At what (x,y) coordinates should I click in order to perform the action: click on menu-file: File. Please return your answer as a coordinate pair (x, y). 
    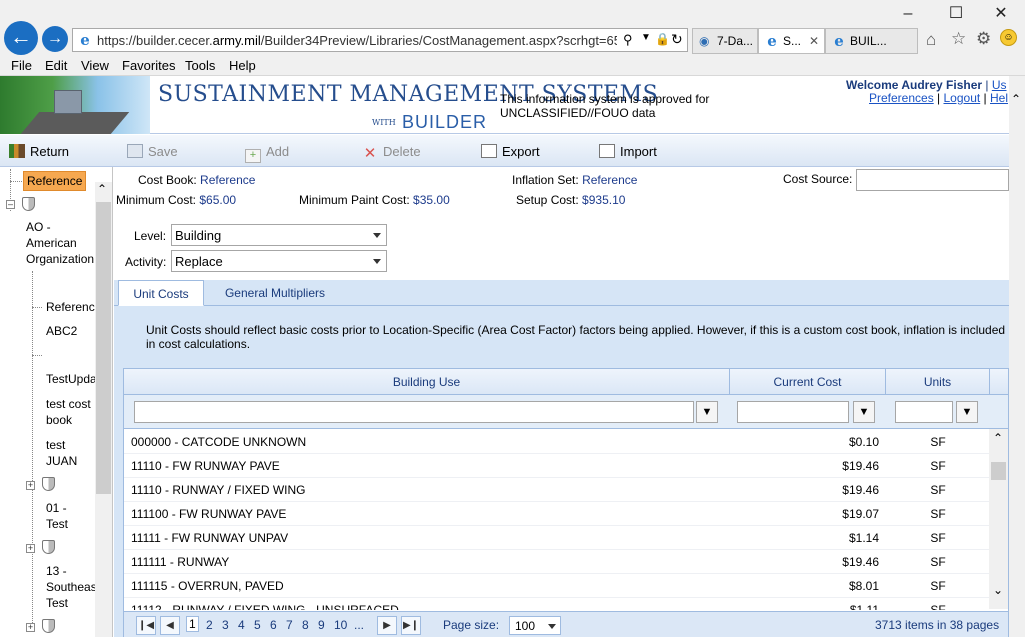
    Looking at the image, I should click on (21, 65).